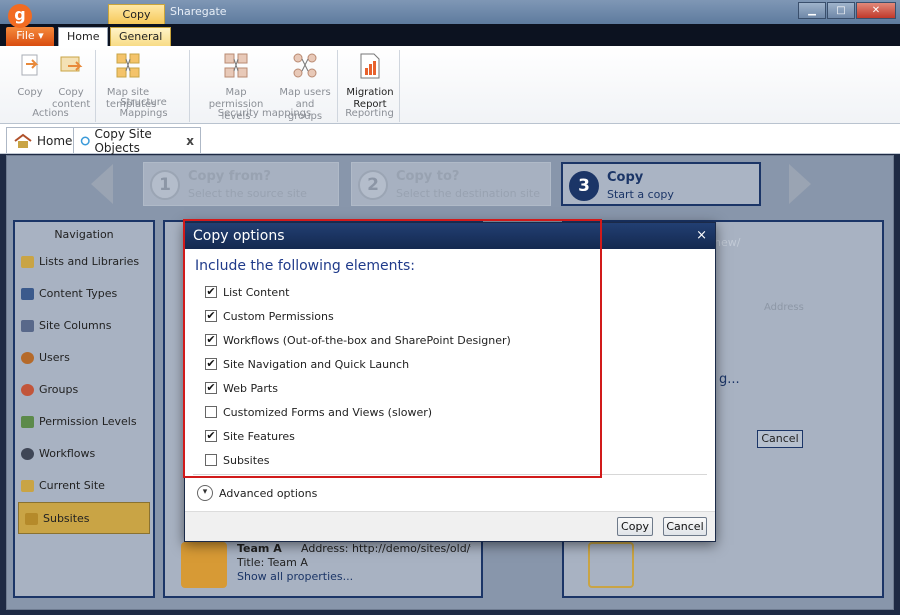  I want to click on report-icon, so click(370, 66).